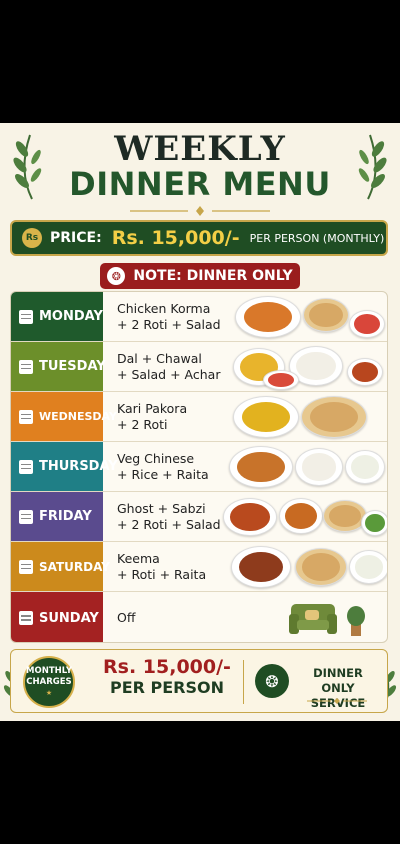 The width and height of the screenshot is (400, 844). I want to click on day-cell: WEDNESDAY, so click(64, 416).